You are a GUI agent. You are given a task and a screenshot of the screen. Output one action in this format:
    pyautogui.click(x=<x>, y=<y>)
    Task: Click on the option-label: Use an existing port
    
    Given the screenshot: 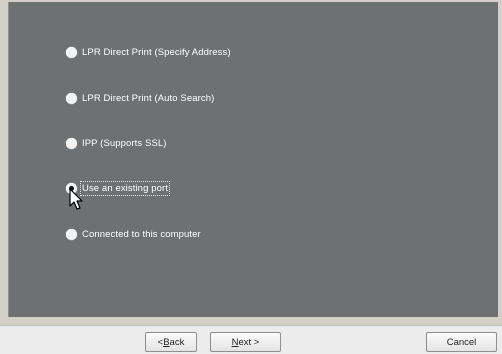 What is the action you would take?
    pyautogui.click(x=125, y=188)
    